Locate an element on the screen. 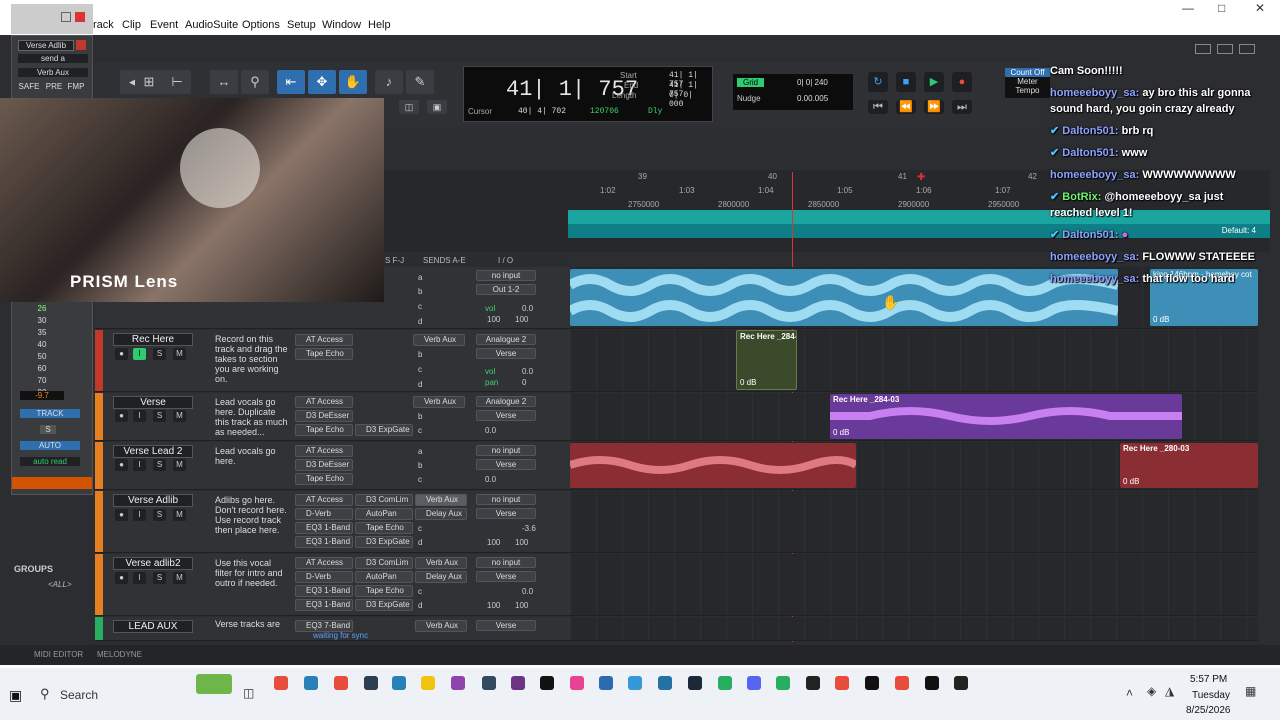 The width and height of the screenshot is (1280, 720). strip-window-close-icon is located at coordinates (80, 17).